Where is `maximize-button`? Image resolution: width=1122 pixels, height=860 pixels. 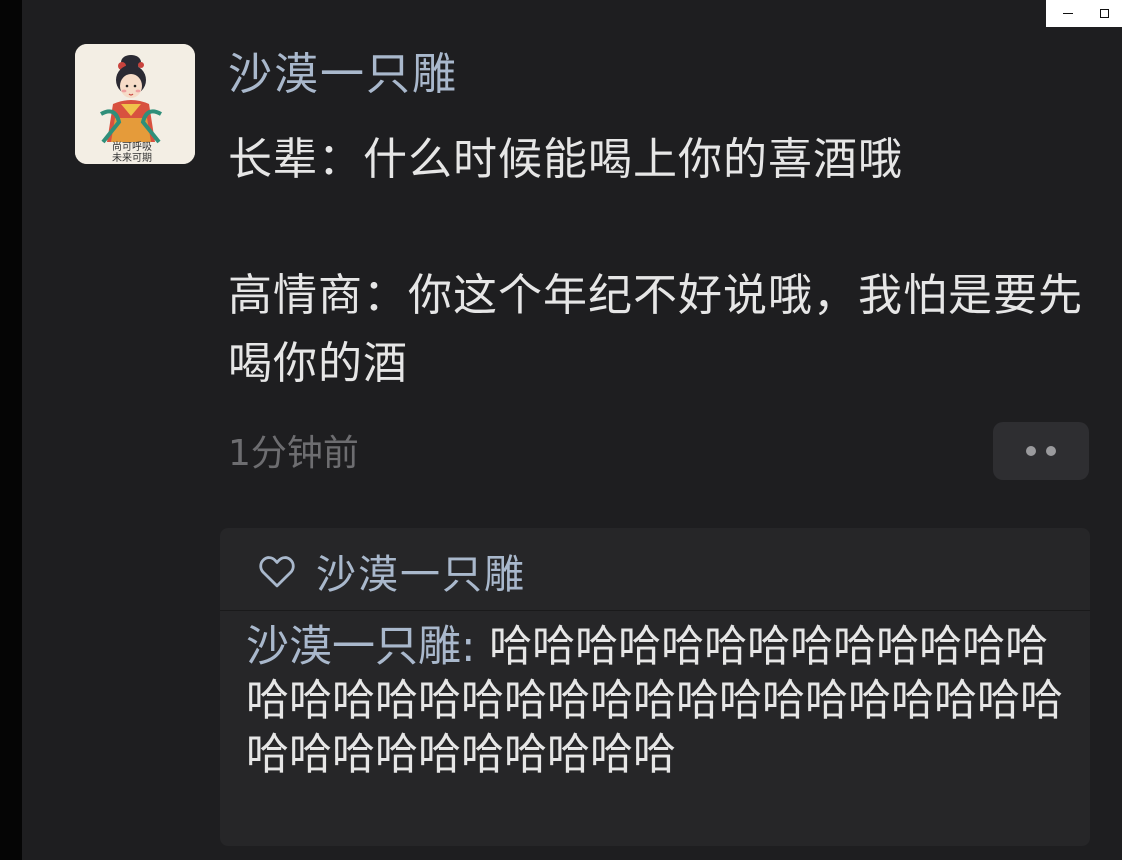
maximize-button is located at coordinates (1104, 14).